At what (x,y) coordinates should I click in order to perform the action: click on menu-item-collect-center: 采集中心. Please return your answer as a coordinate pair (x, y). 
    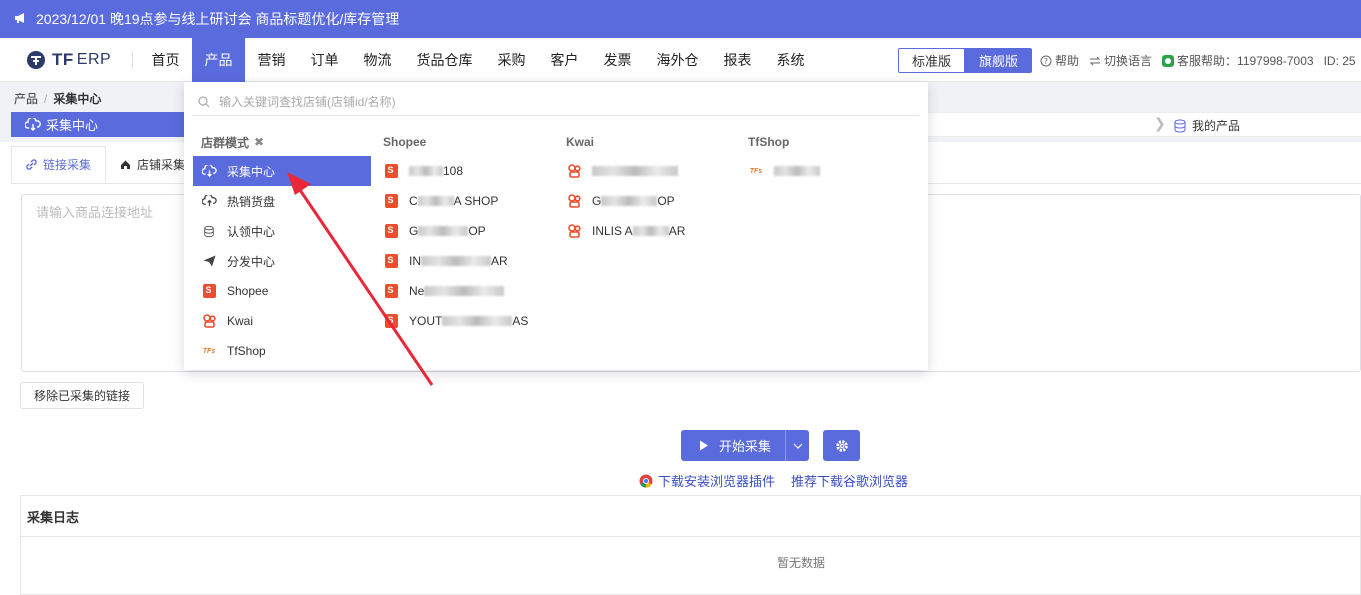
    Looking at the image, I should click on (282, 171).